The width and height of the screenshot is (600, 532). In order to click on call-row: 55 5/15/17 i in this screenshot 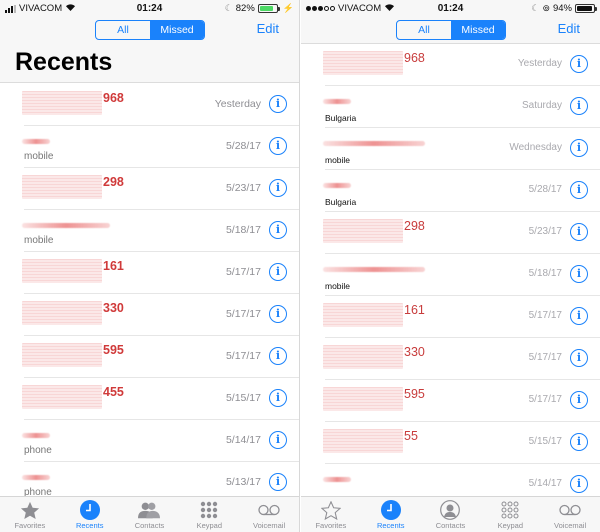, I will do `click(461, 443)`.